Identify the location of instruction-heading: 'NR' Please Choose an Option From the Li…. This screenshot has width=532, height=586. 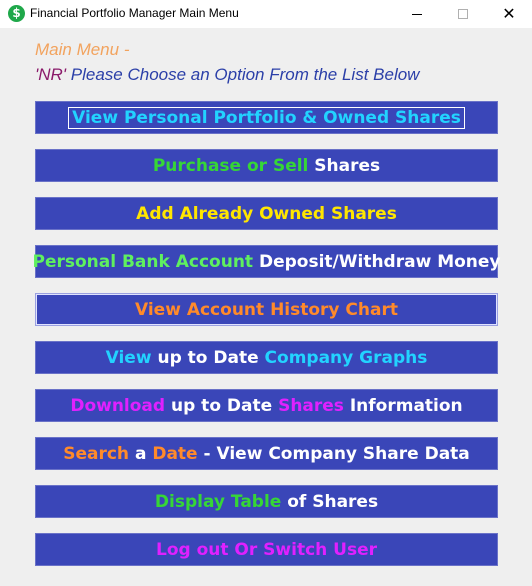
(227, 75).